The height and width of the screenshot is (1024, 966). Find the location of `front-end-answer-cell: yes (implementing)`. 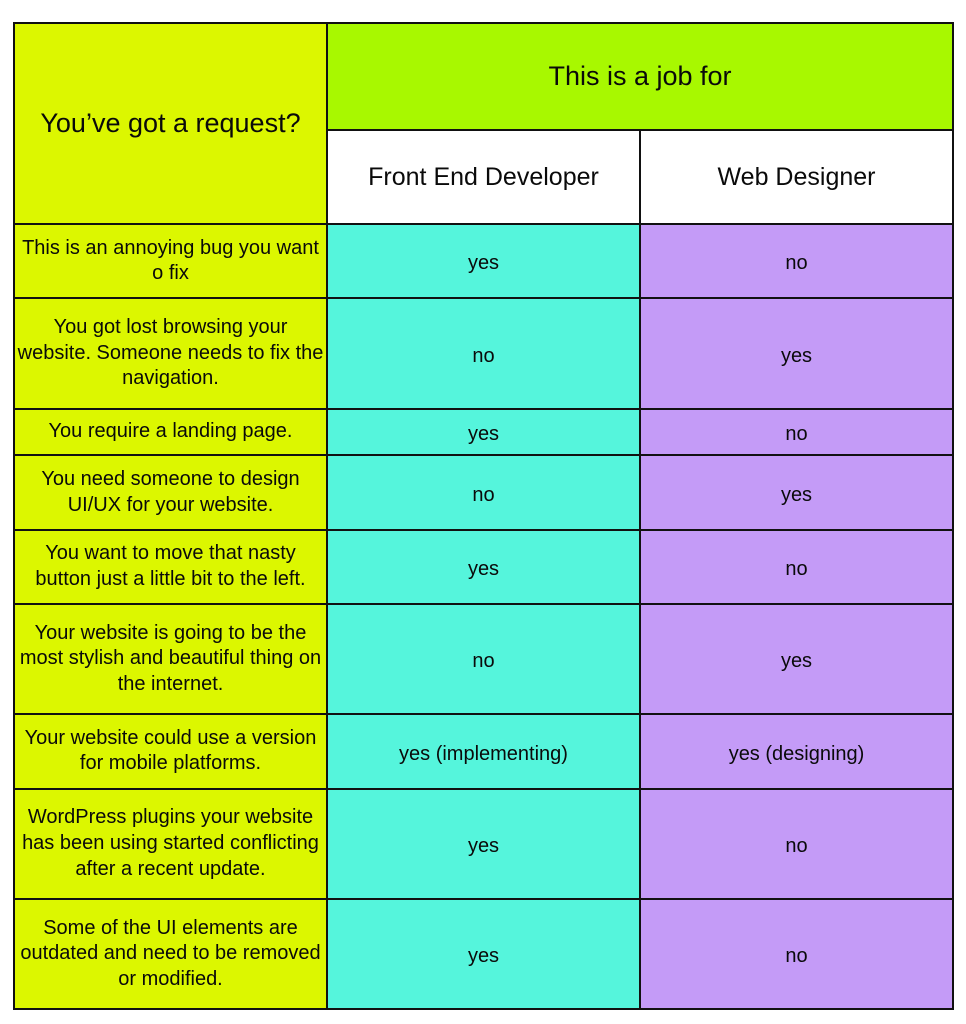

front-end-answer-cell: yes (implementing) is located at coordinates (483, 751).